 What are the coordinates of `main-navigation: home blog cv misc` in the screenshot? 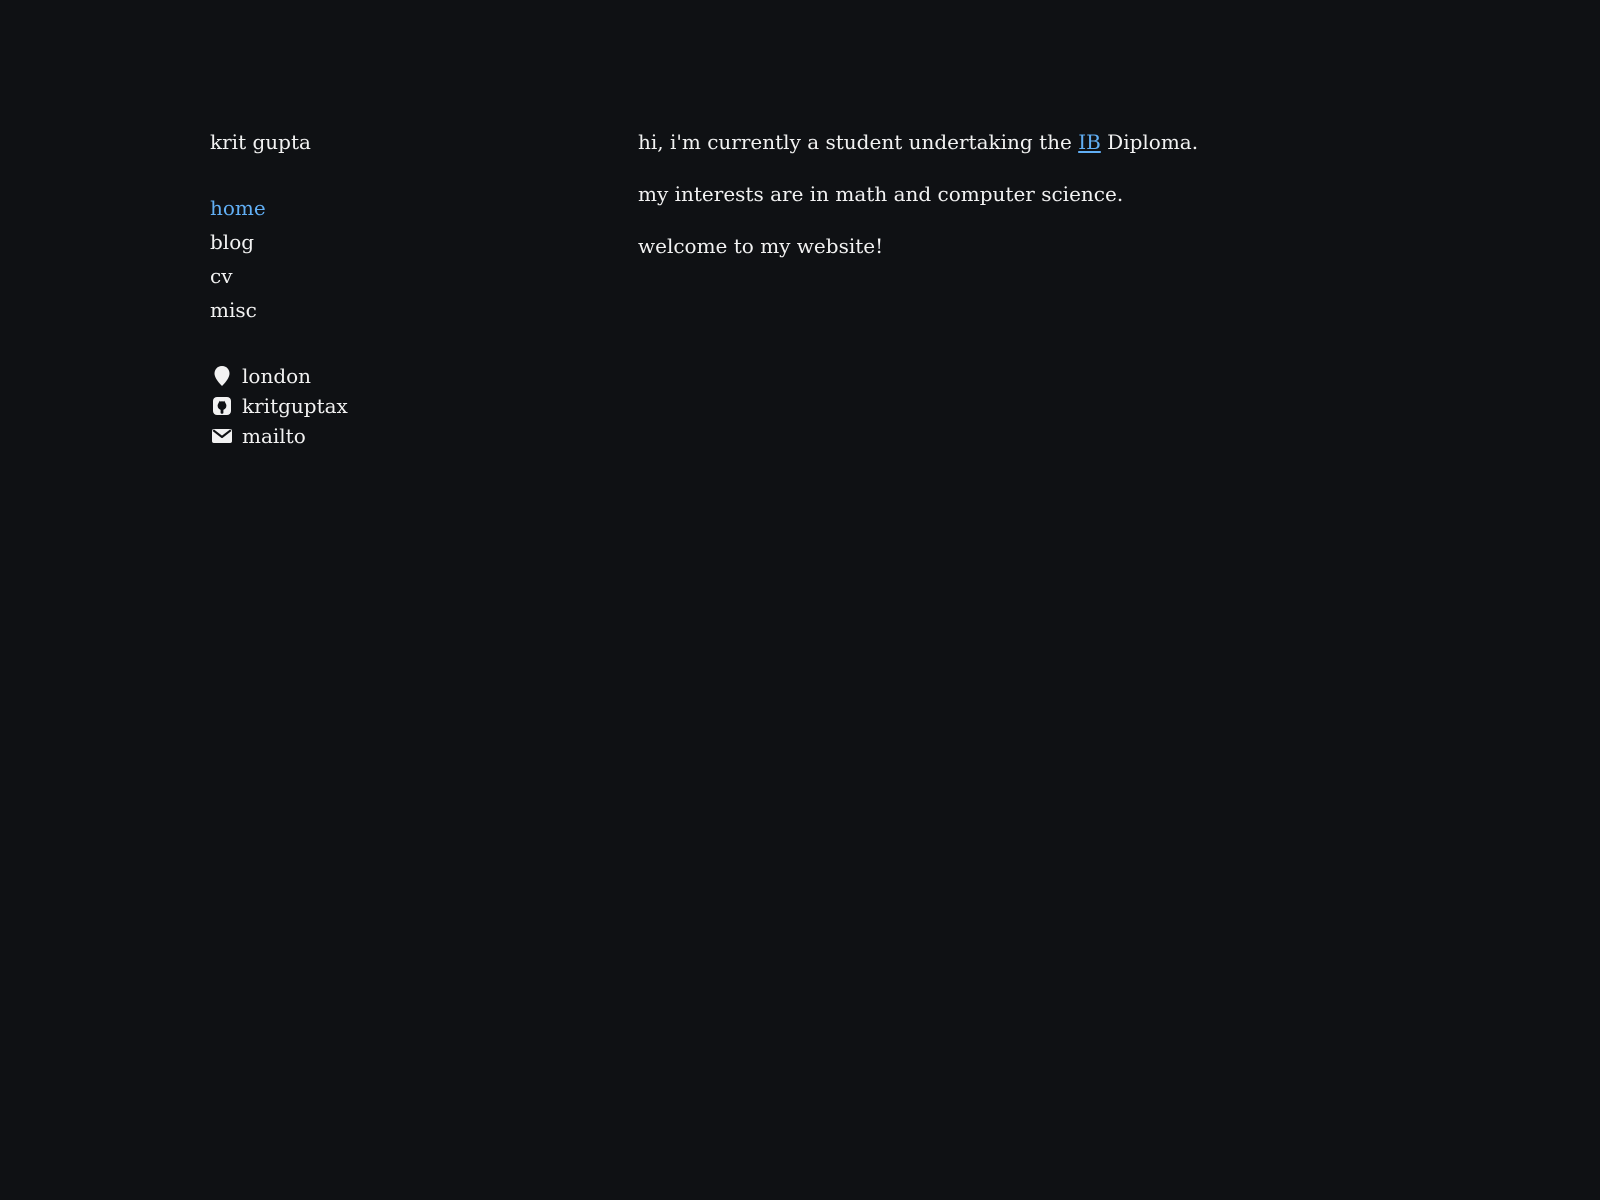 It's located at (400, 259).